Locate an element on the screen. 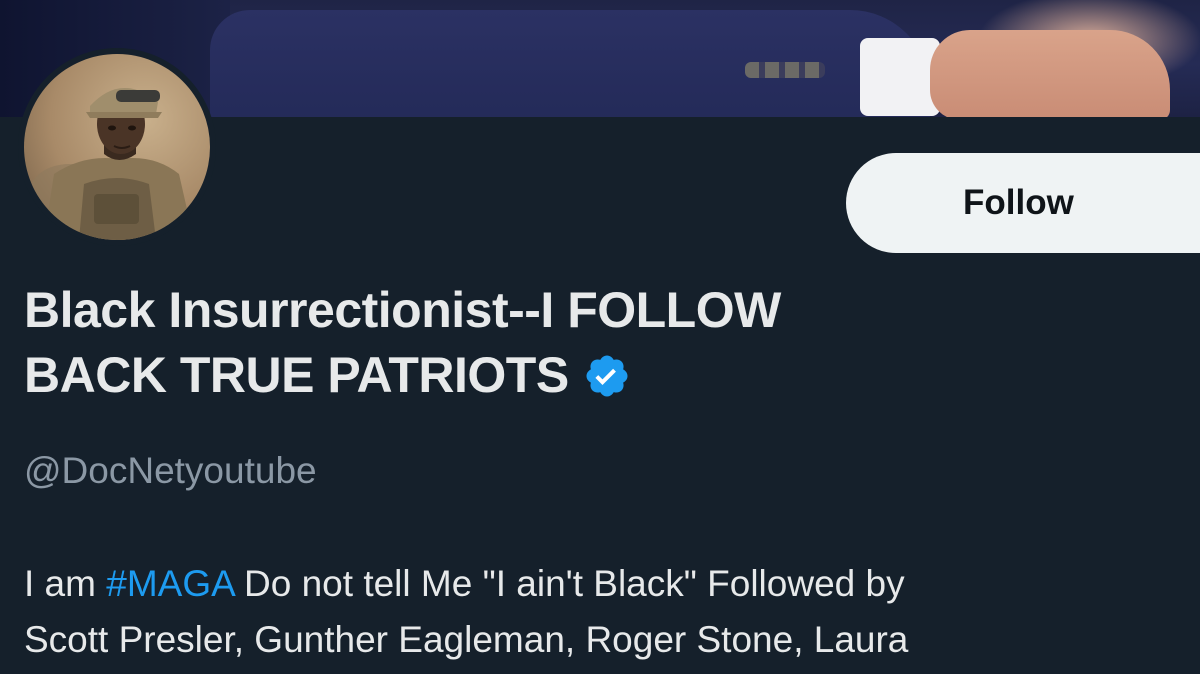 This screenshot has height=674, width=1200. avatar is located at coordinates (117, 147).